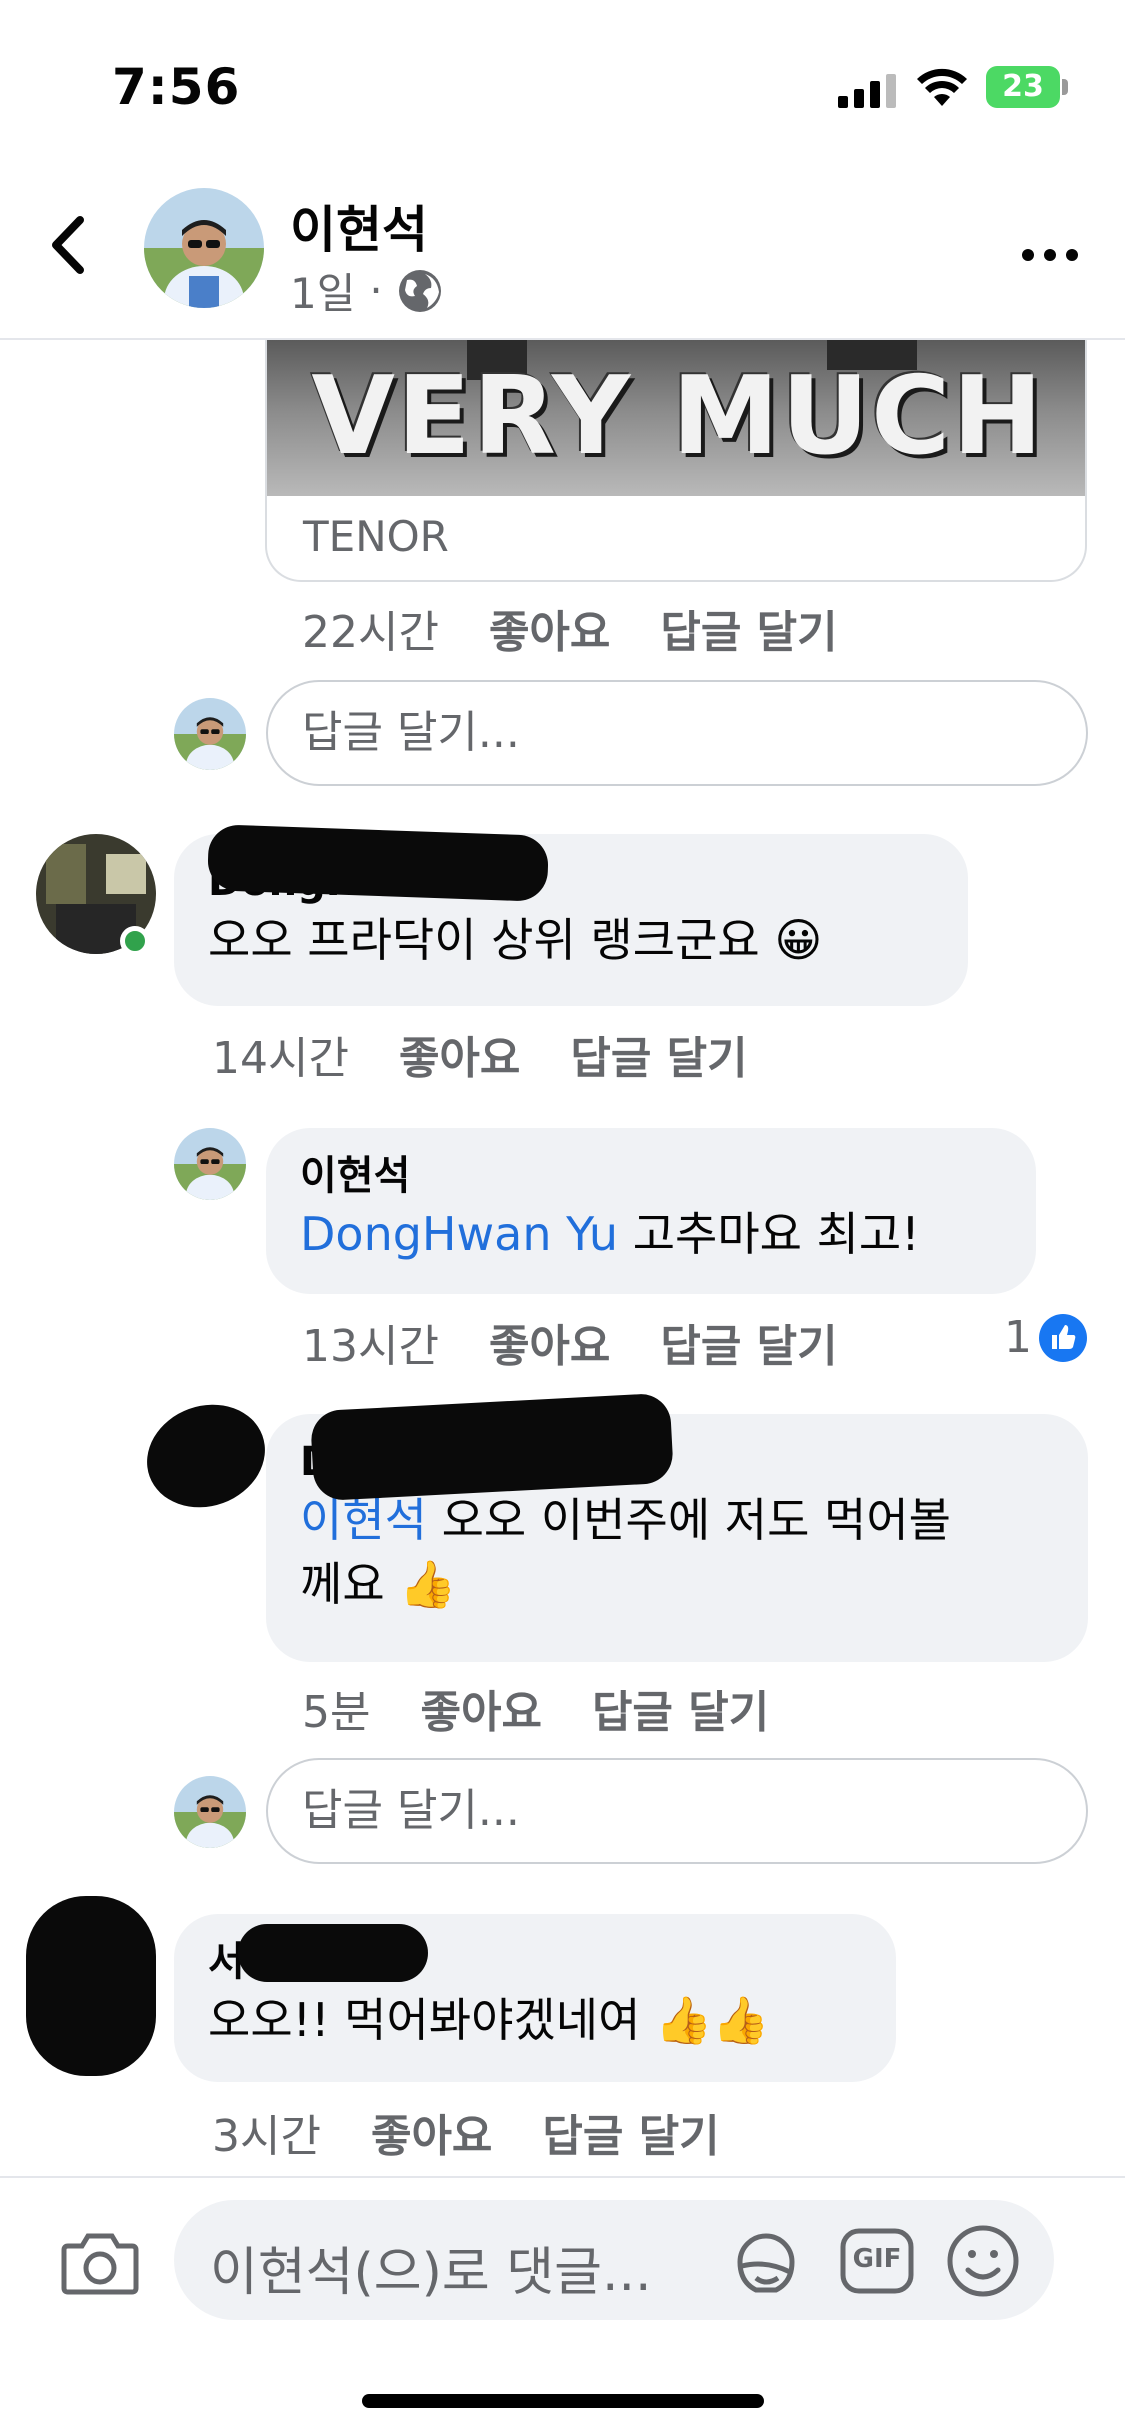 This screenshot has height=2436, width=1125. I want to click on reply-text-cont: 께요 👍, so click(378, 1584).